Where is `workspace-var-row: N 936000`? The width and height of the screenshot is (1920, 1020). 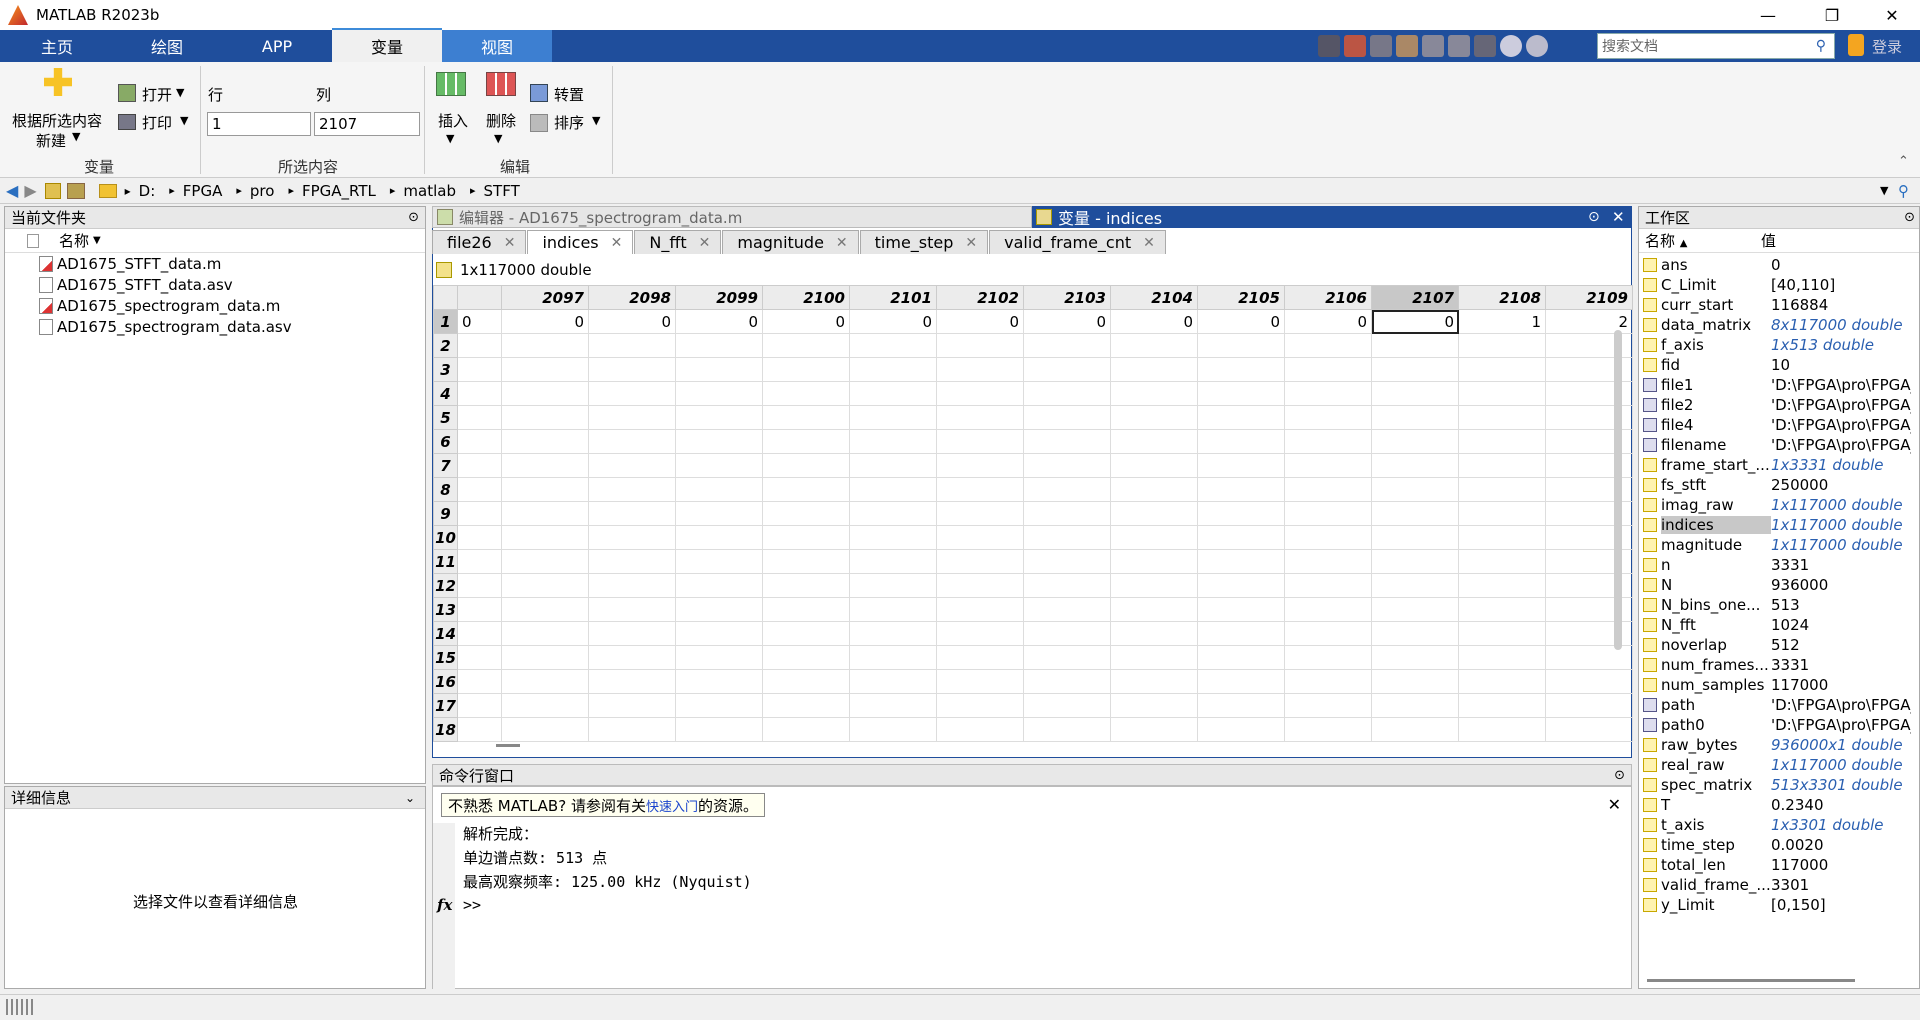 workspace-var-row: N 936000 is located at coordinates (1779, 585).